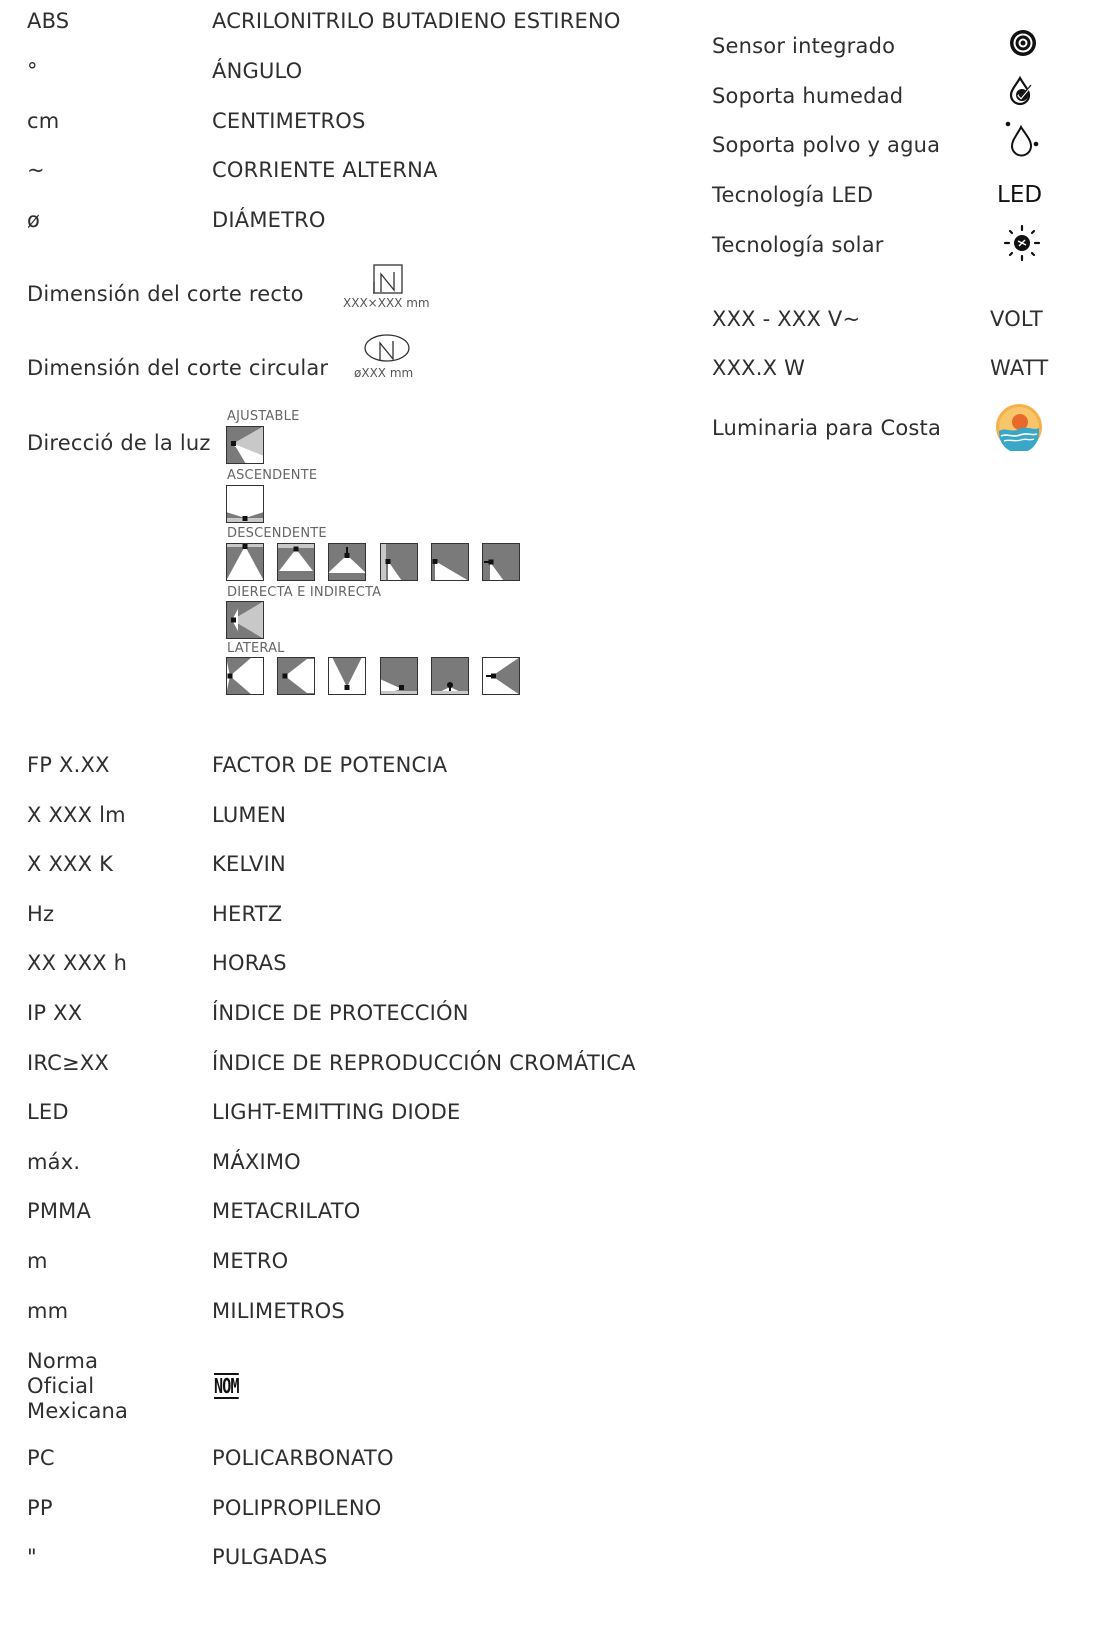 The width and height of the screenshot is (1117, 1635). Describe the element at coordinates (77, 963) in the screenshot. I see `abbr-term: XX XXX h` at that location.